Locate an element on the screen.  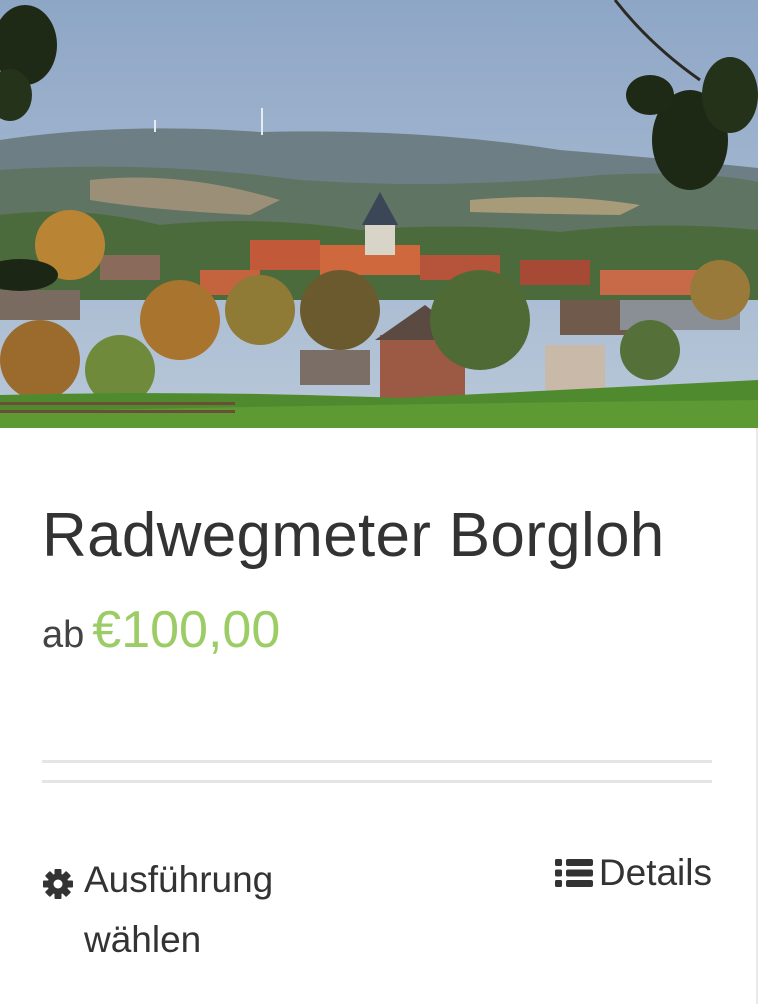
list-icon is located at coordinates (573, 873).